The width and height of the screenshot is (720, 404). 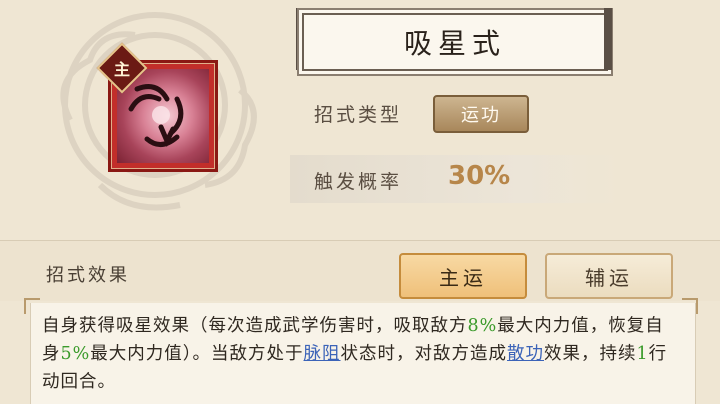 I want to click on skill-type-value: 运功, so click(x=481, y=114).